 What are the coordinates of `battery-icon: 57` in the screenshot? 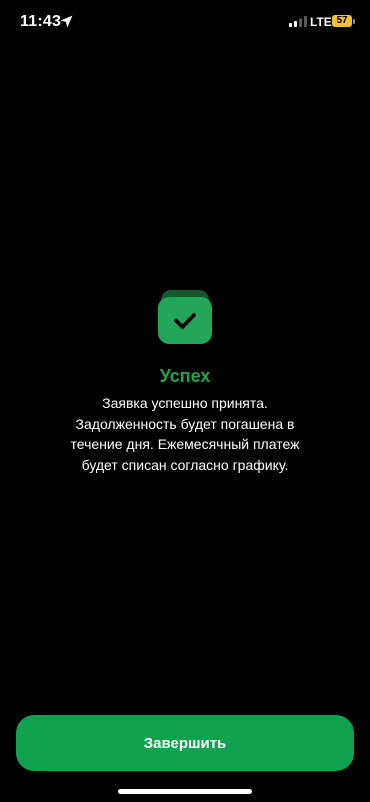 It's located at (342, 21).